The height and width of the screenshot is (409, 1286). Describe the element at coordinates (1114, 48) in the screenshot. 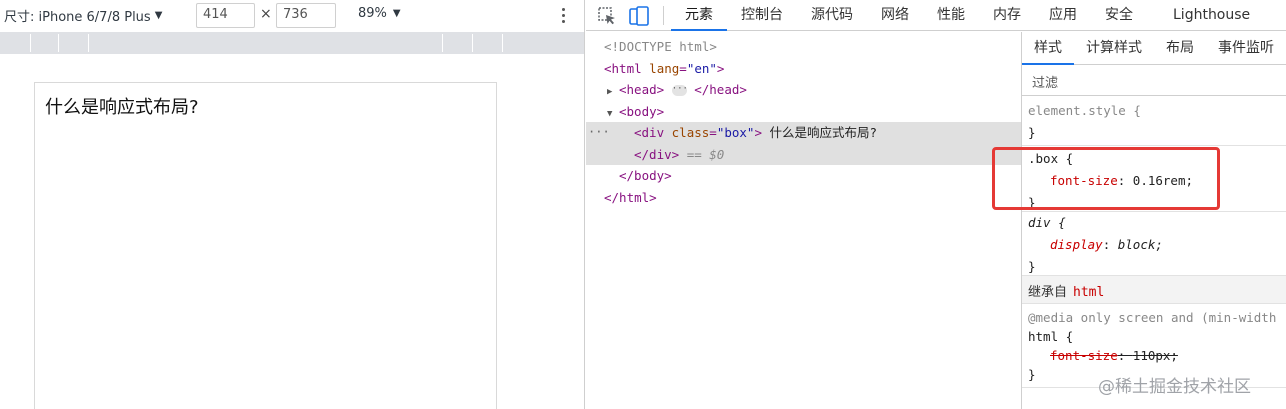

I see `tab-computed: 计算样式` at that location.